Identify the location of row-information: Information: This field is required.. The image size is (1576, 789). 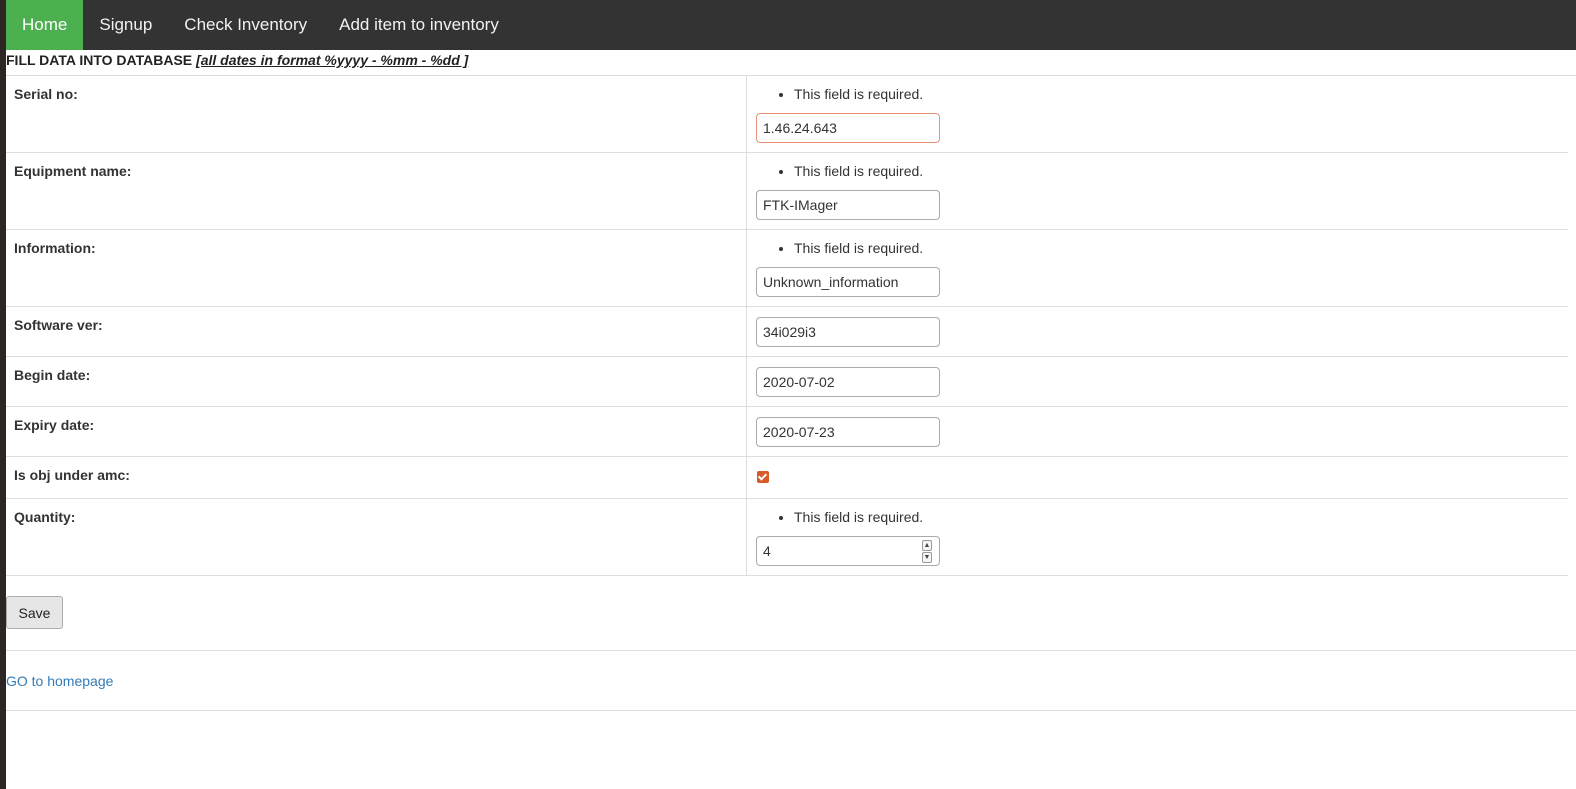
(787, 268).